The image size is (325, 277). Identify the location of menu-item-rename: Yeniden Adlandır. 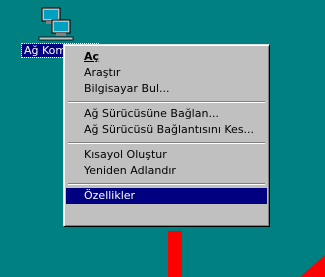
(166, 171).